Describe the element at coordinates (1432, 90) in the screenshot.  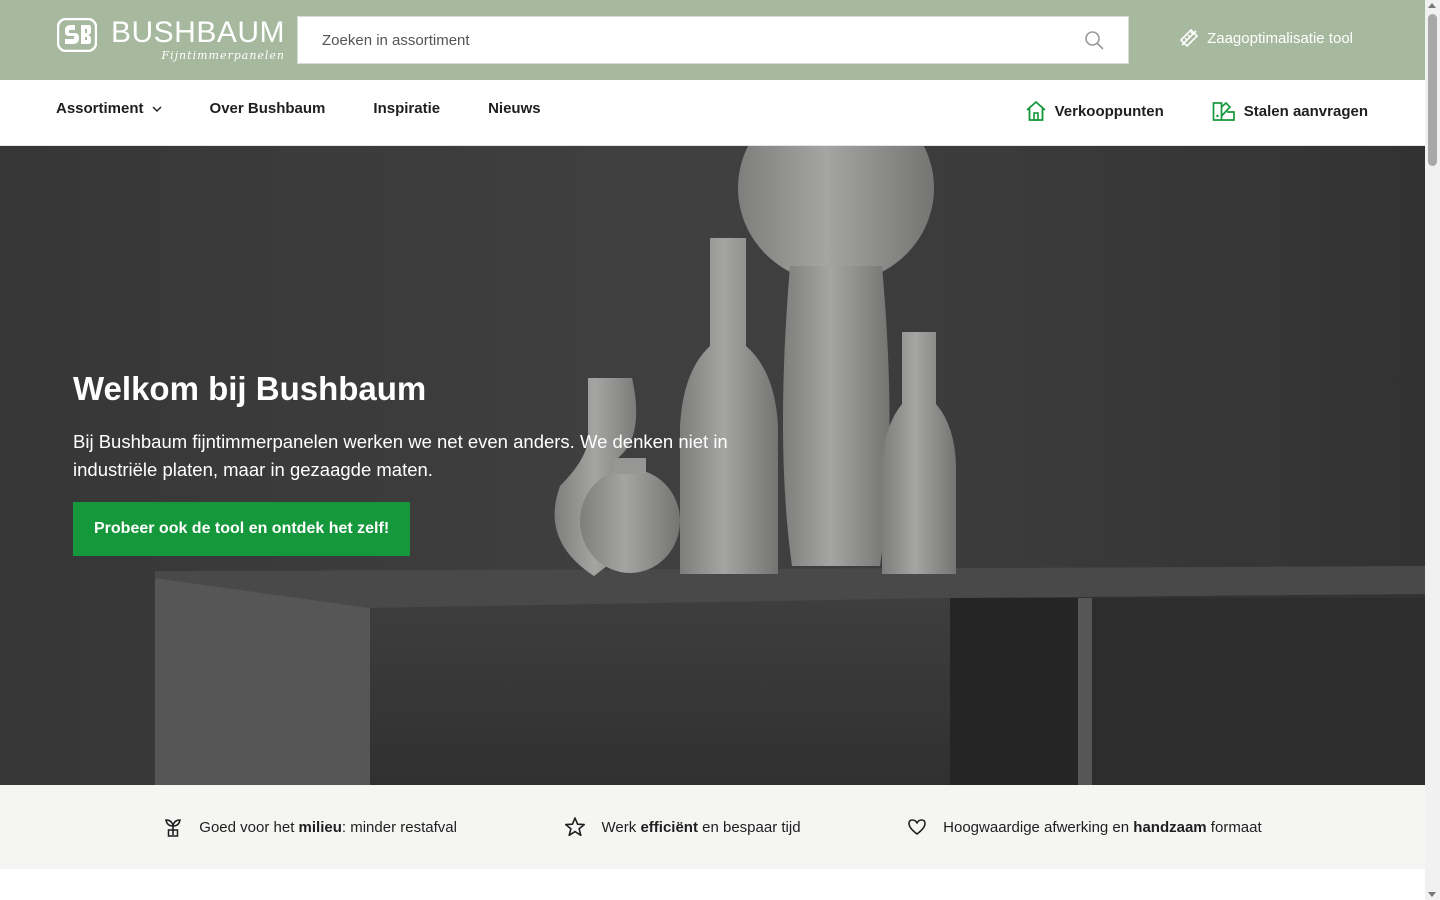
I see `scrollbar-thumb` at that location.